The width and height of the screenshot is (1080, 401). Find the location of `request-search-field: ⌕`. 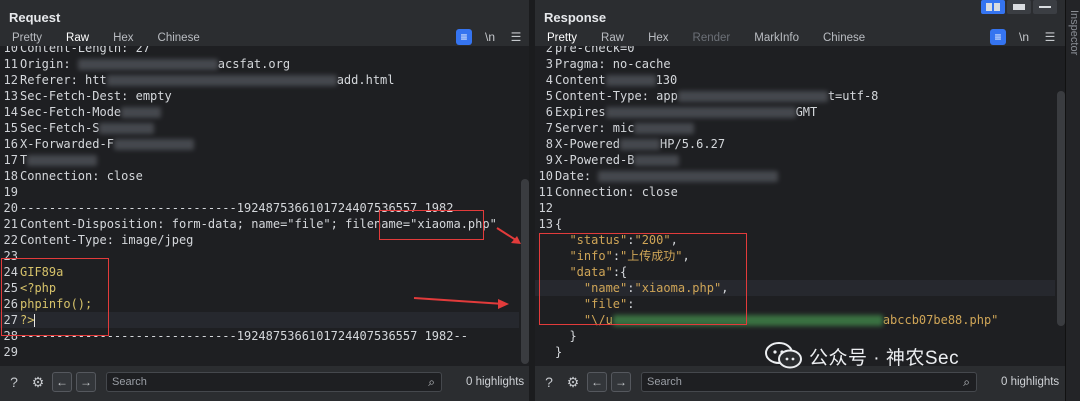

request-search-field: ⌕ is located at coordinates (274, 382).